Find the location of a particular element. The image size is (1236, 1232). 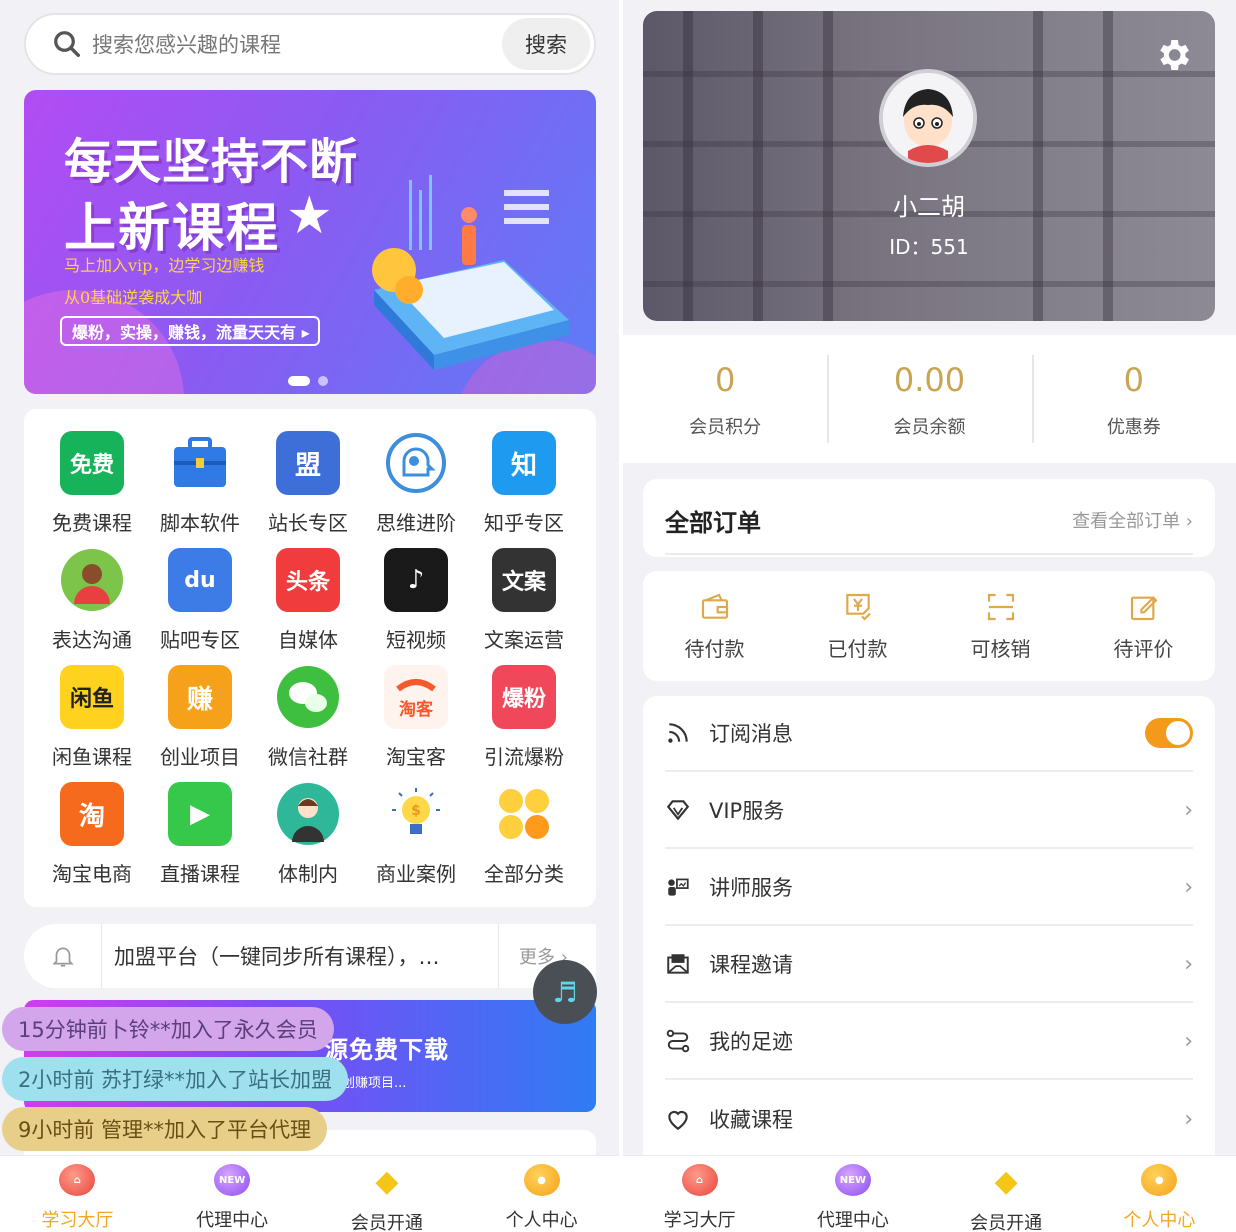

banner-tagline: 爆粉，实操，赚钱，流量天天有 ▸ is located at coordinates (190, 331).